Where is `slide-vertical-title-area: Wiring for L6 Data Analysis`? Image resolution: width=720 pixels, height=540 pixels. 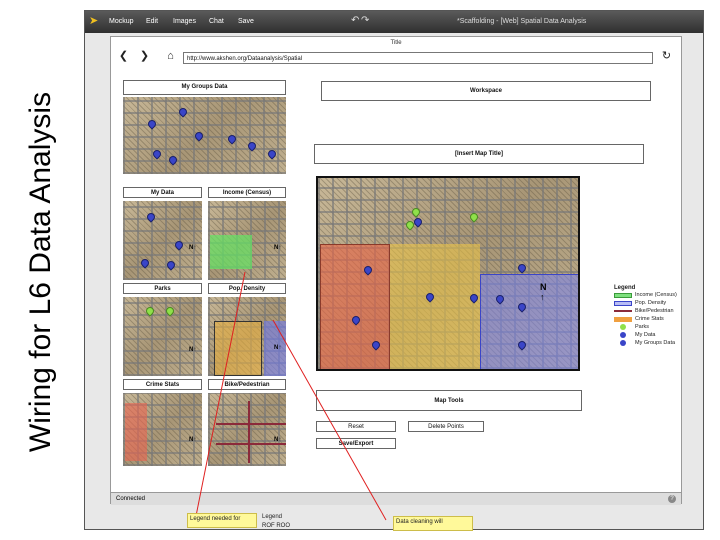 slide-vertical-title-area: Wiring for L6 Data Analysis is located at coordinates (41, 270).